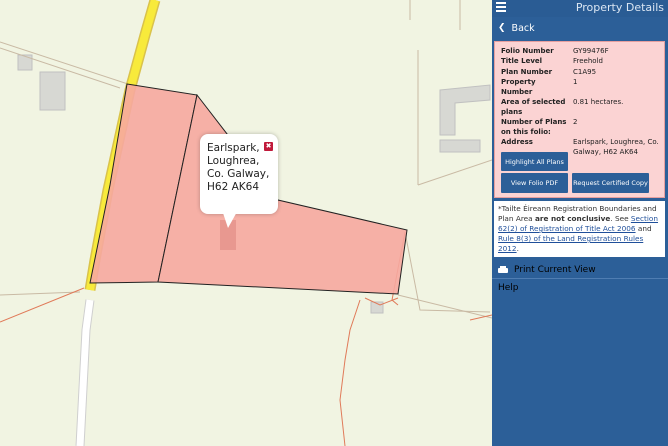 This screenshot has height=446, width=668. Describe the element at coordinates (527, 50) in the screenshot. I see `detail-key: Folio Number` at that location.